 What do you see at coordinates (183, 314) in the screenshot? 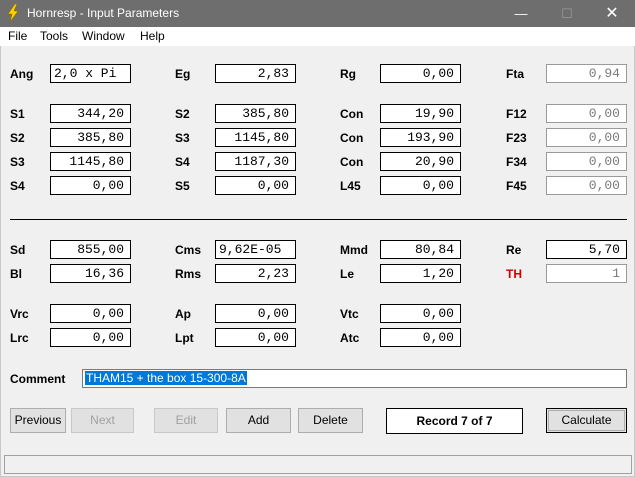
I see `label-ap: Ap` at bounding box center [183, 314].